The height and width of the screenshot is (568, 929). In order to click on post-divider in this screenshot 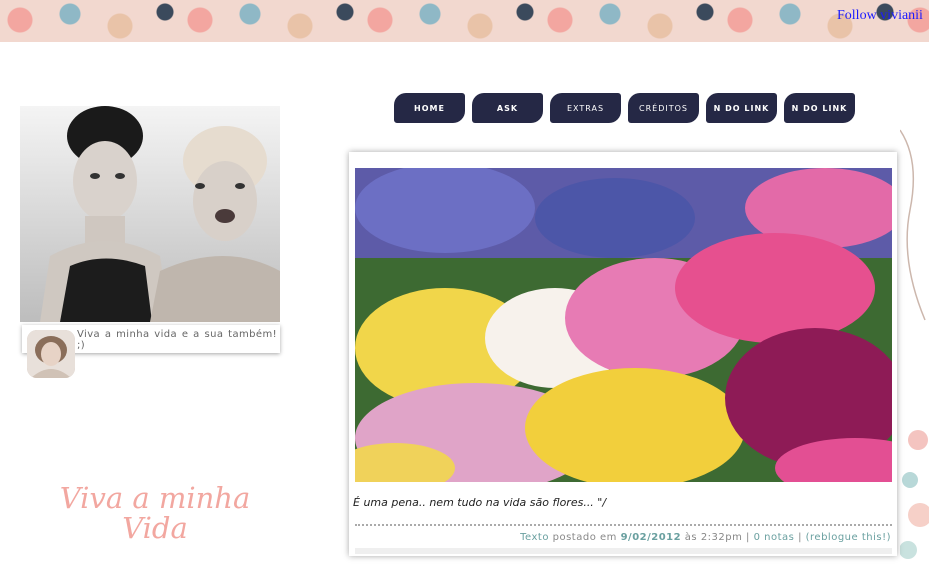, I will do `click(623, 525)`.